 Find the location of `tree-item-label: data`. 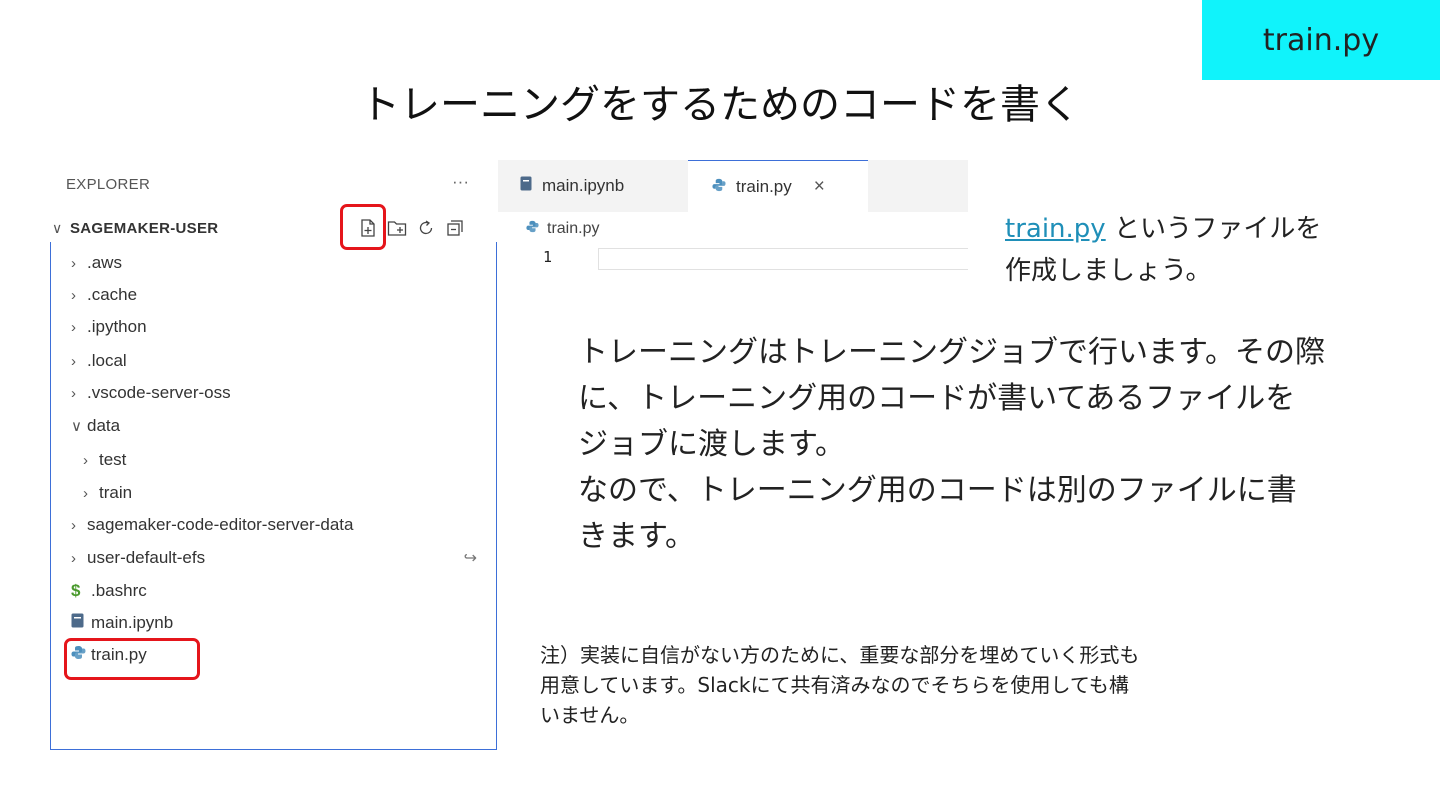

tree-item-label: data is located at coordinates (104, 425).